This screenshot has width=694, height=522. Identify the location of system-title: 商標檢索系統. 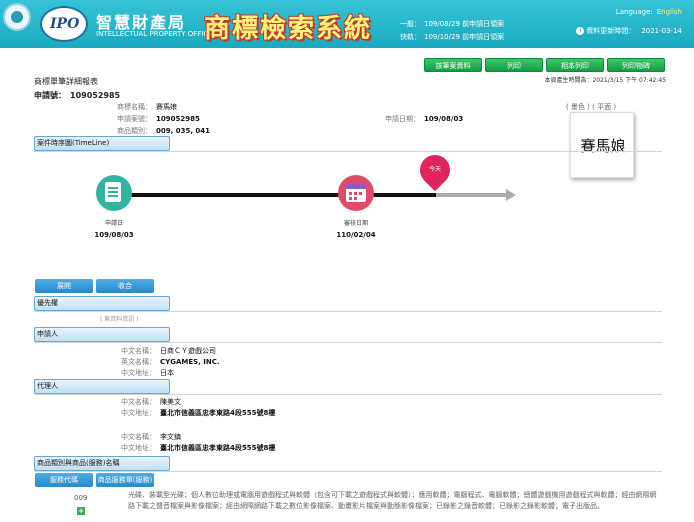
(288, 29).